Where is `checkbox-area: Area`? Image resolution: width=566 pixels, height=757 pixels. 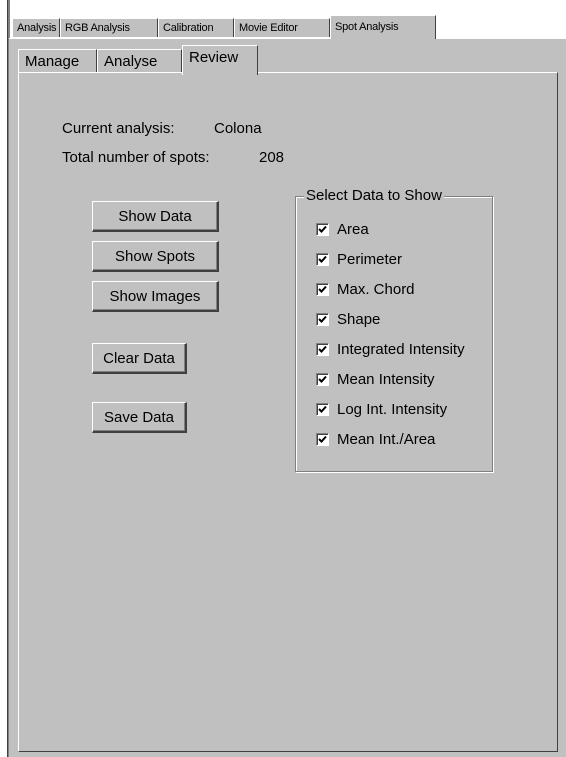 checkbox-area: Area is located at coordinates (342, 229).